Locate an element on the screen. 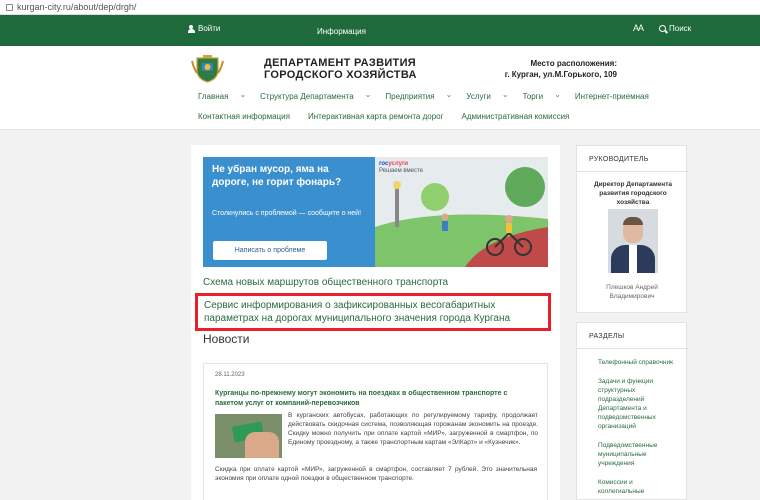 Image resolution: width=760 pixels, height=500 pixels. address-bar: kurgan-city.ru/about/dep/drgh/ is located at coordinates (380, 7).